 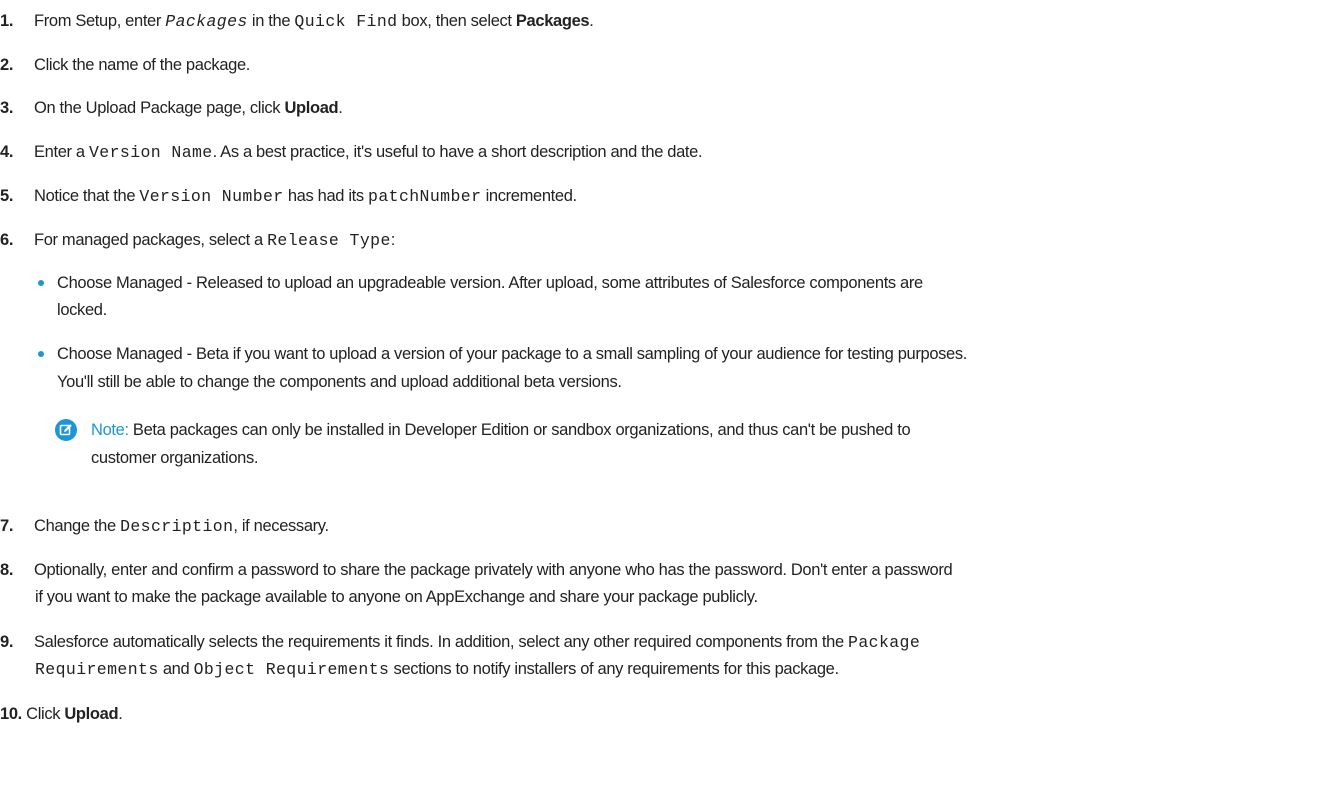 What do you see at coordinates (100, 21) in the screenshot?
I see `step-text: From Setup, enter` at bounding box center [100, 21].